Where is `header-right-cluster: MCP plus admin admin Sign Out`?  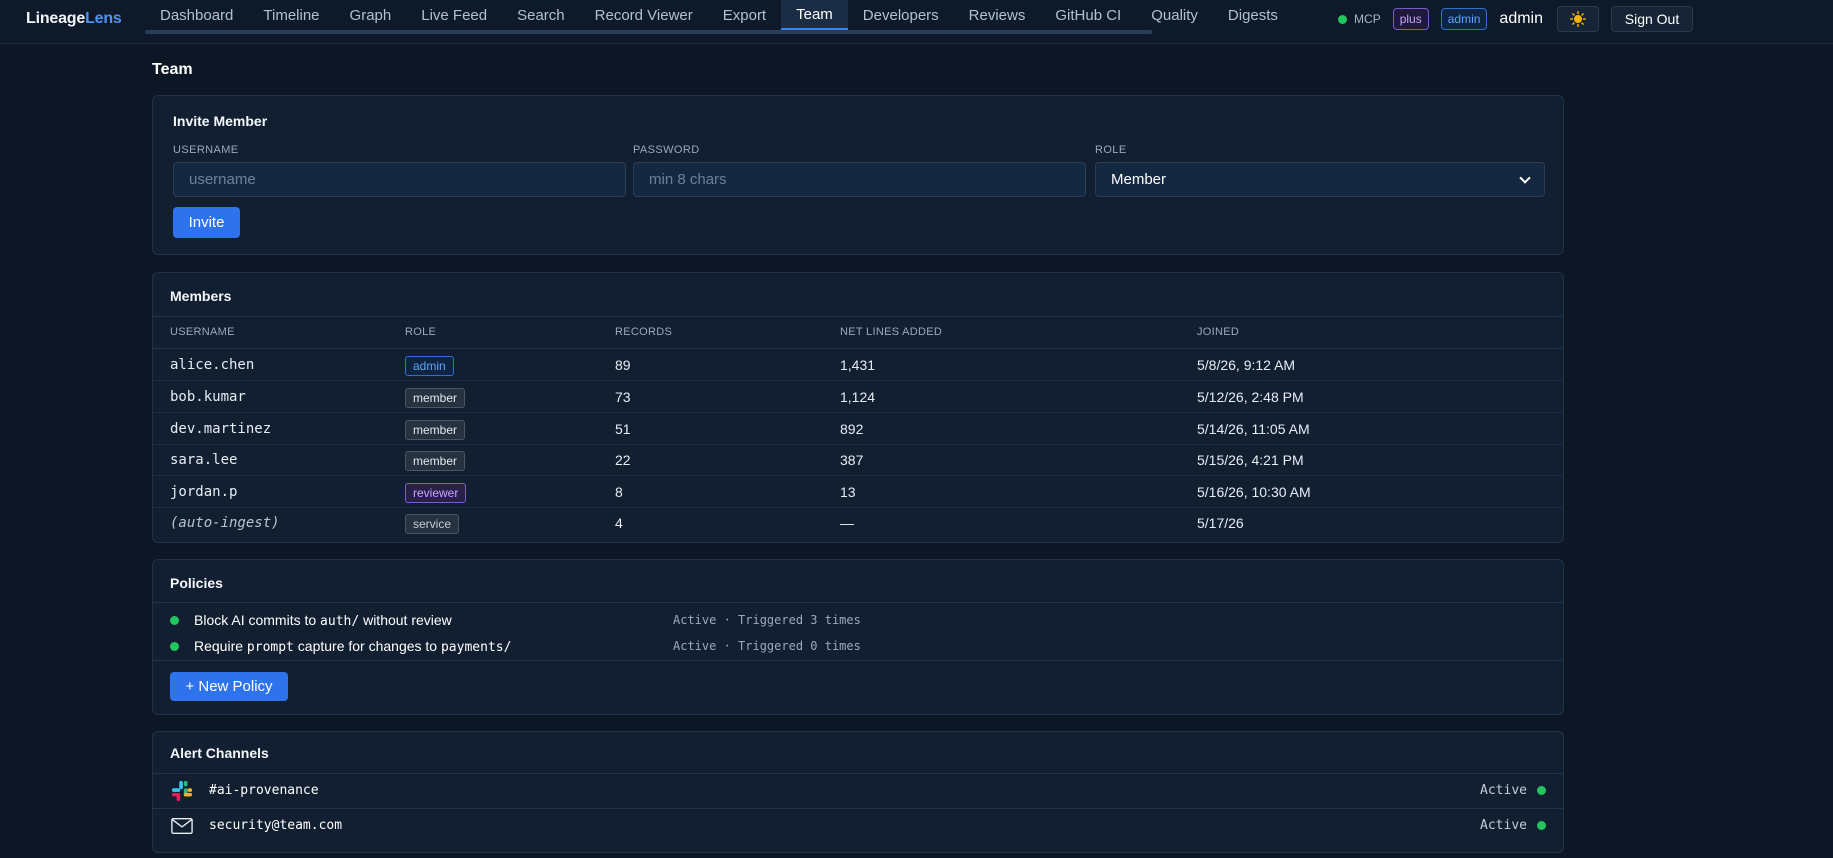 header-right-cluster: MCP plus admin admin Sign Out is located at coordinates (1585, 19).